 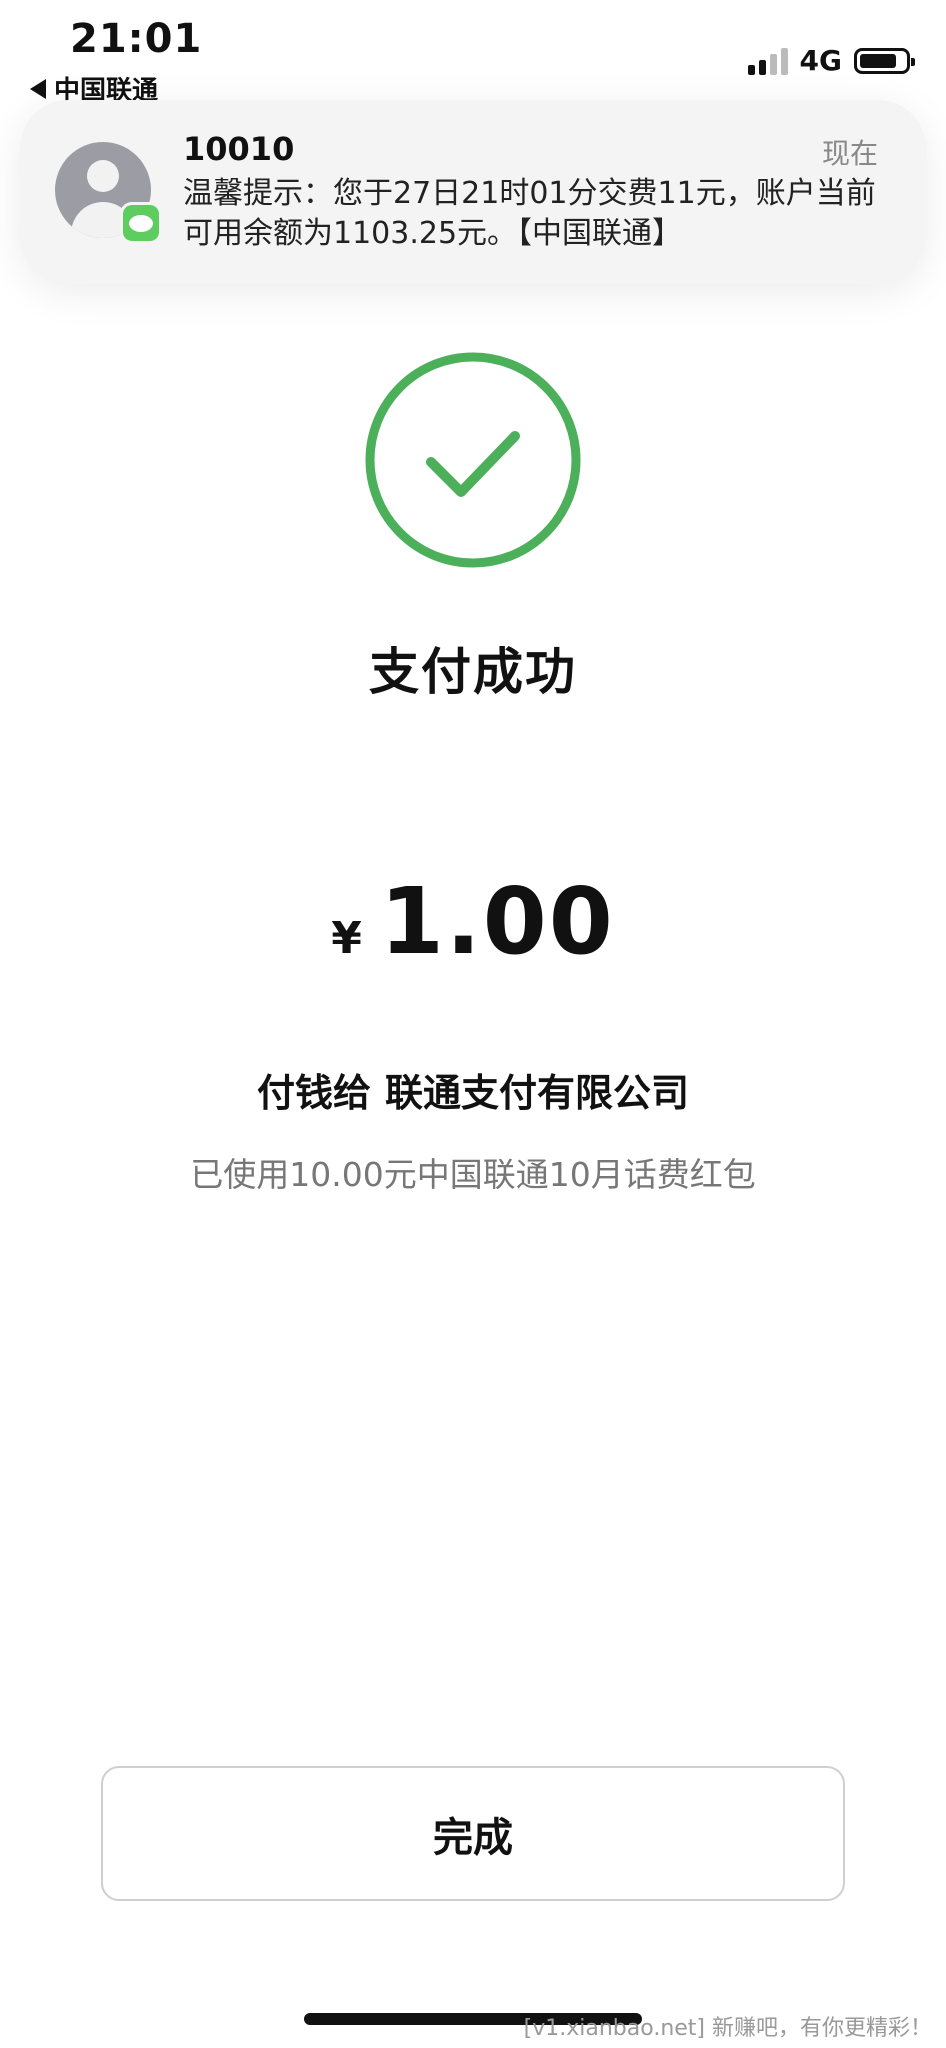 What do you see at coordinates (38, 88) in the screenshot?
I see `back-arrow-icon` at bounding box center [38, 88].